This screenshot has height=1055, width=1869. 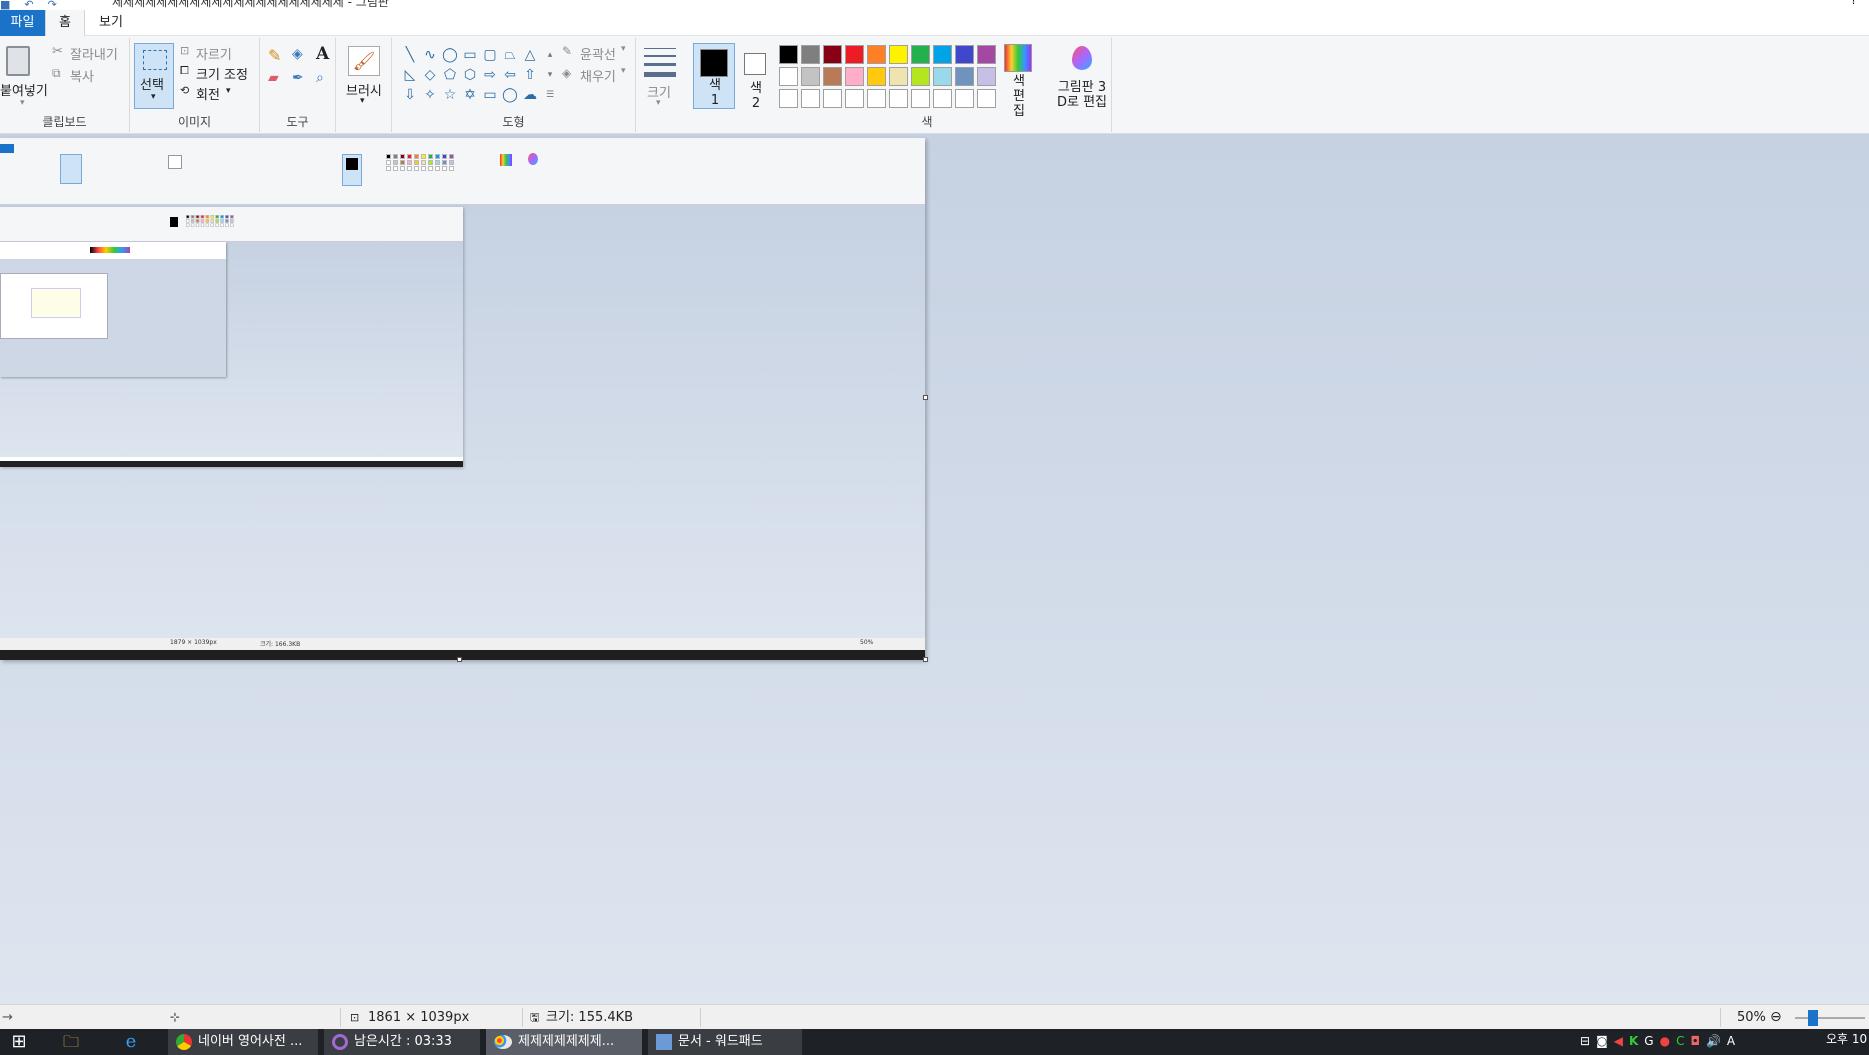 I want to click on internet-explorer-icon: e, so click(x=131, y=1042).